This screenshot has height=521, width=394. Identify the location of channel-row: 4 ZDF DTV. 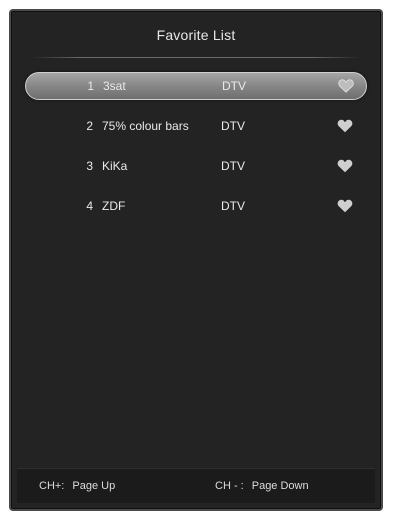
(196, 206).